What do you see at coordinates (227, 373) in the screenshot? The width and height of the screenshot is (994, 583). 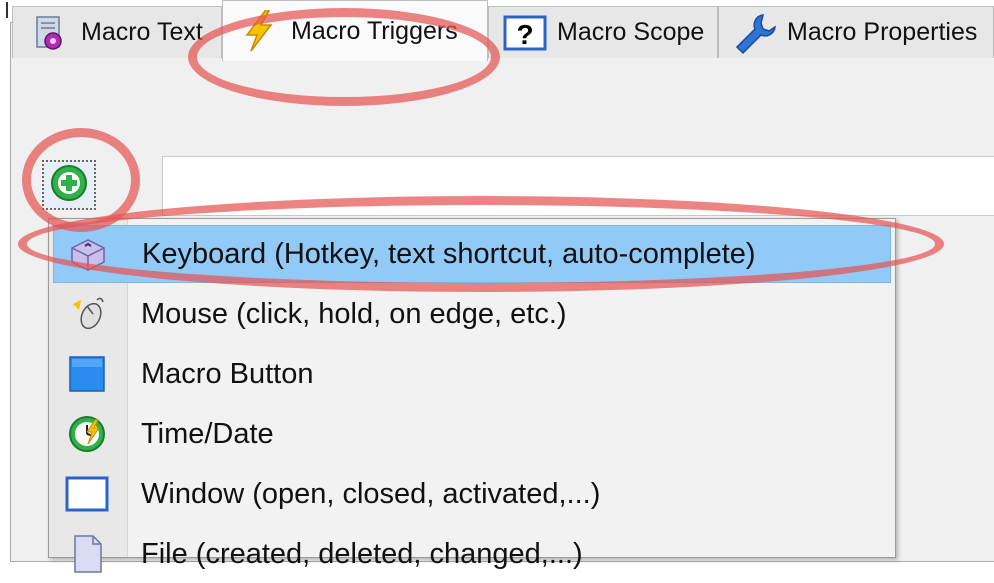 I see `menu-item-label: Macro Button` at bounding box center [227, 373].